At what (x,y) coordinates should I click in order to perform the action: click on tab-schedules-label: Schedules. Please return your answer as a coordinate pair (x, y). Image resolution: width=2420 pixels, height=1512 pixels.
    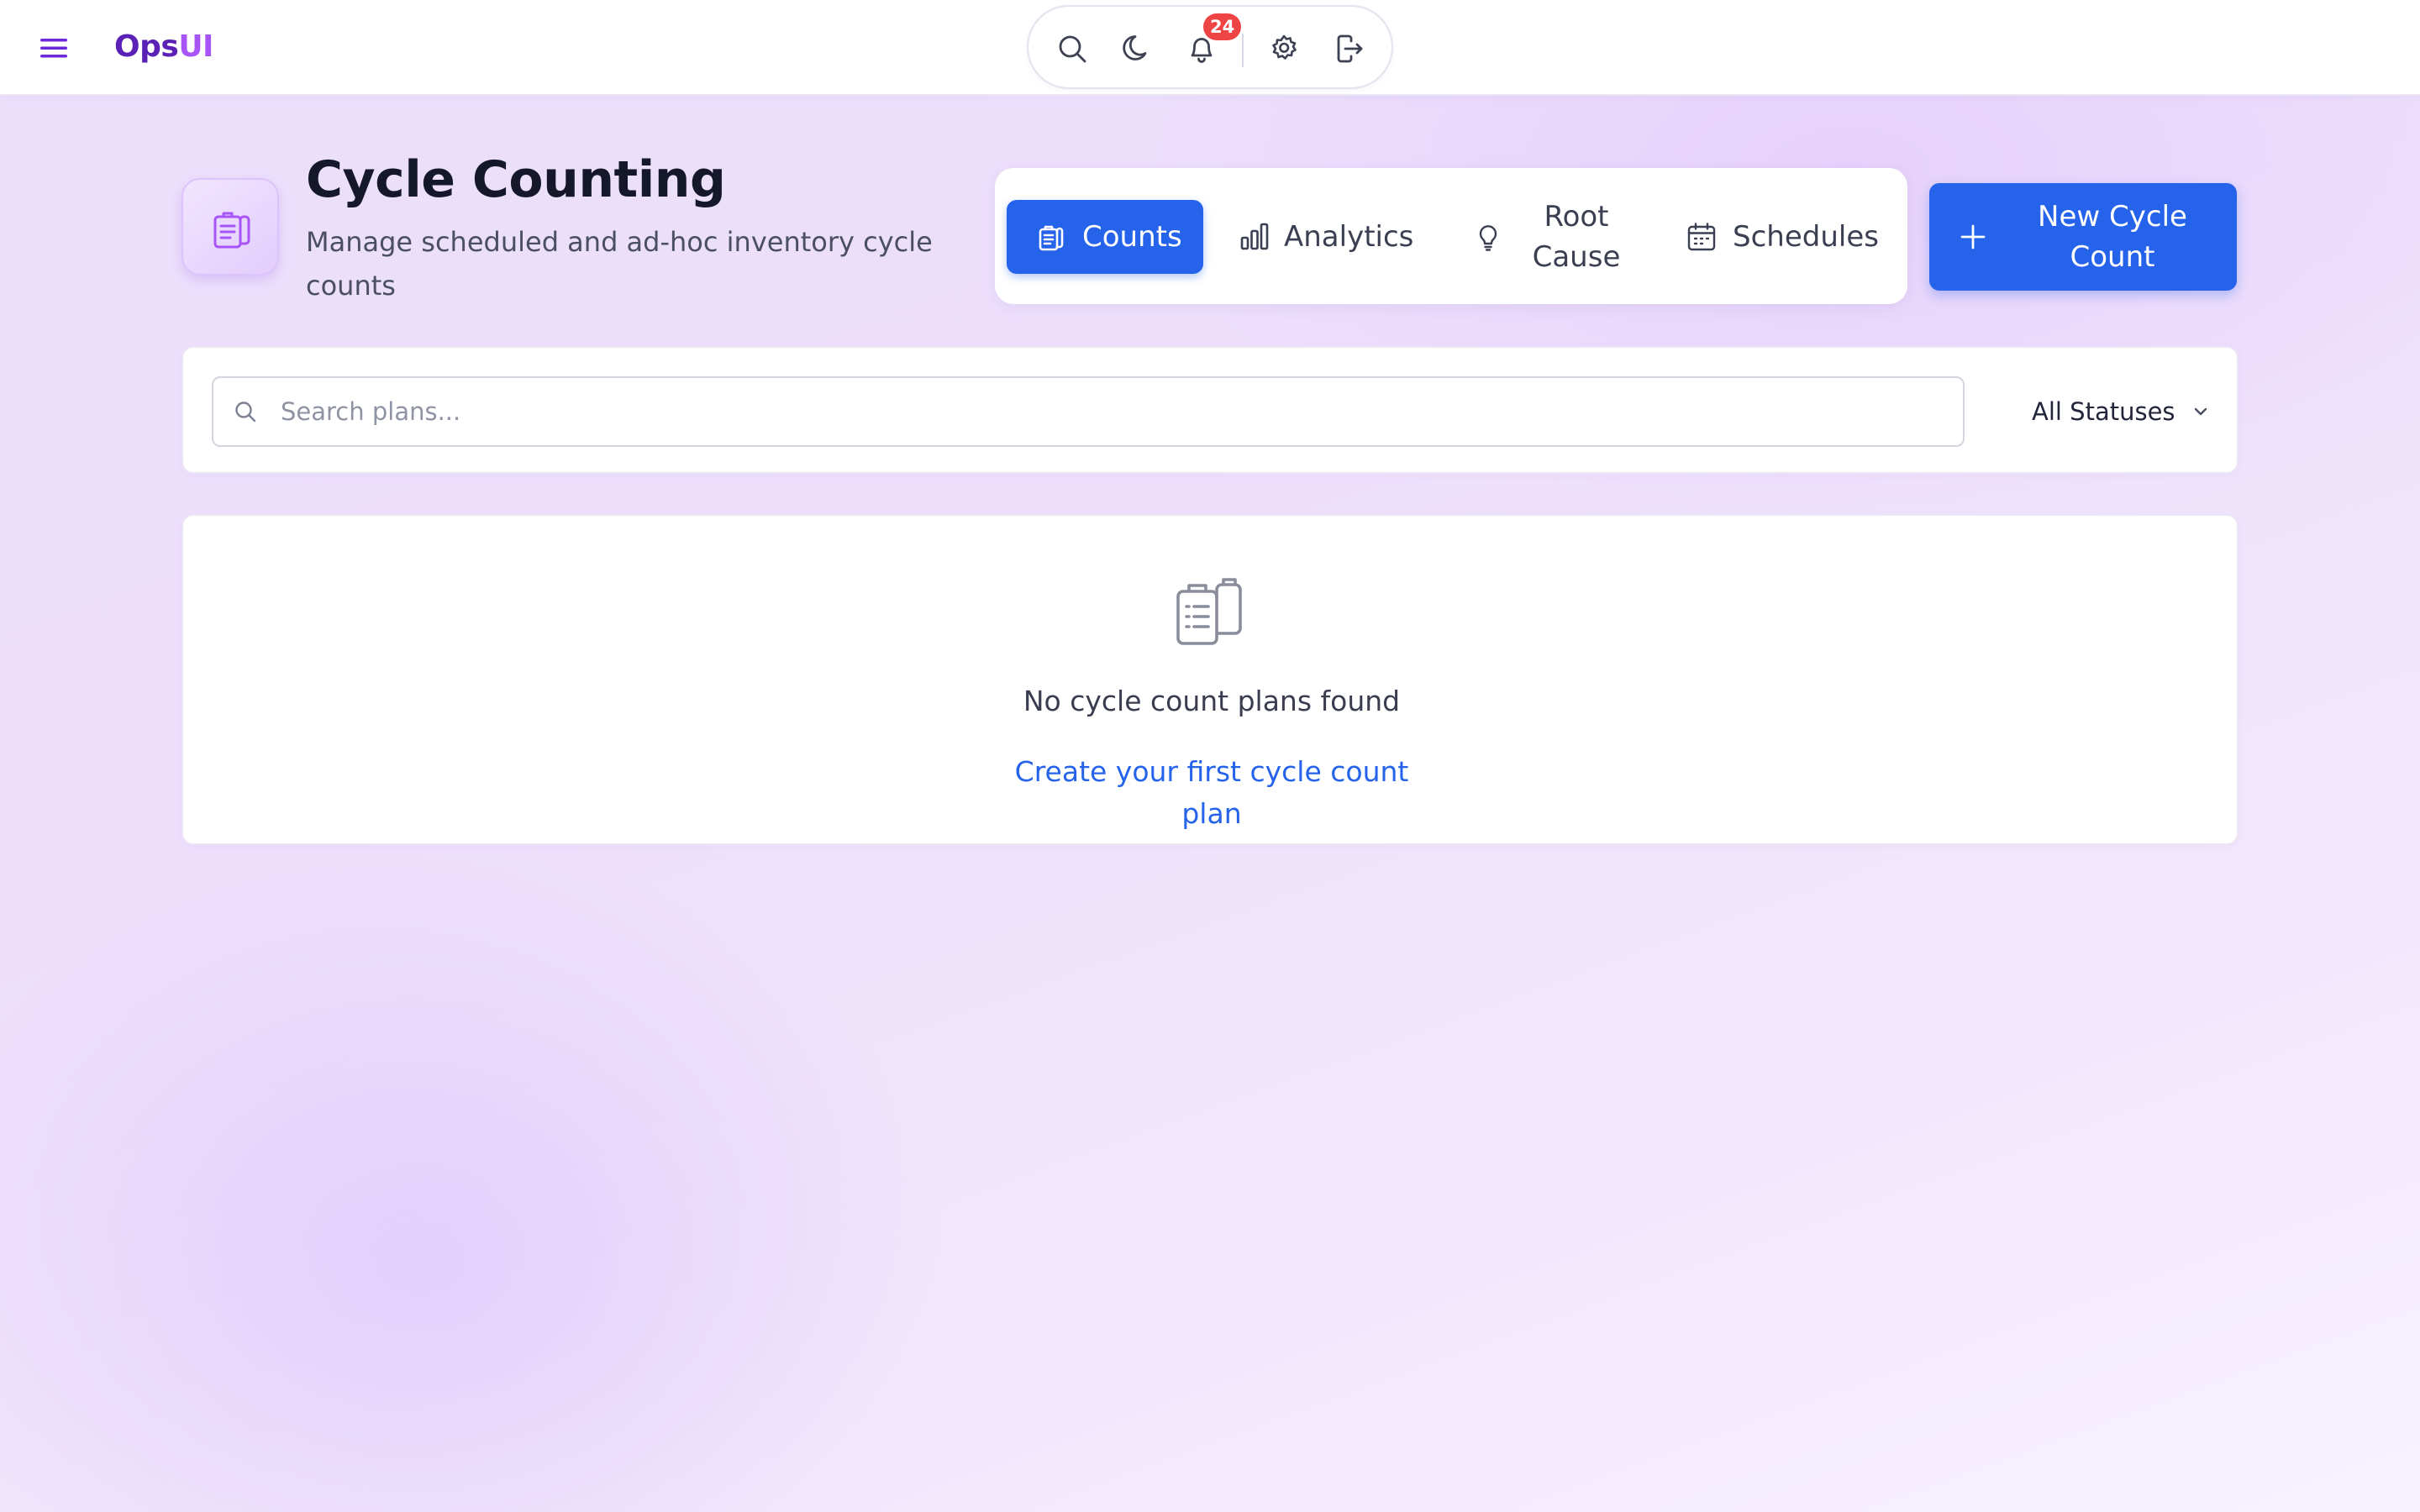
    Looking at the image, I should click on (1806, 237).